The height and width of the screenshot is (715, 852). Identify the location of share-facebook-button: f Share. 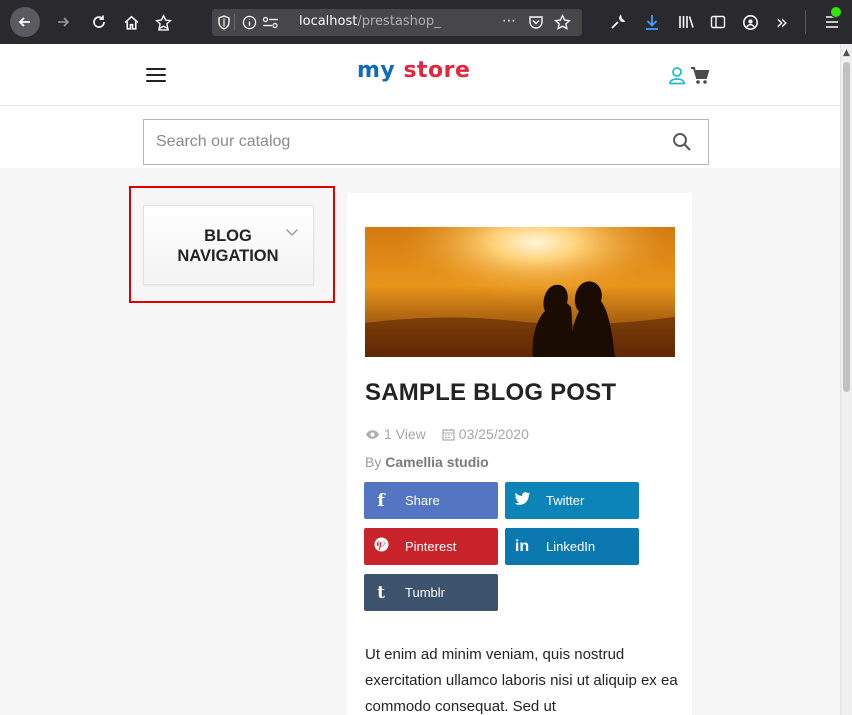
(431, 500).